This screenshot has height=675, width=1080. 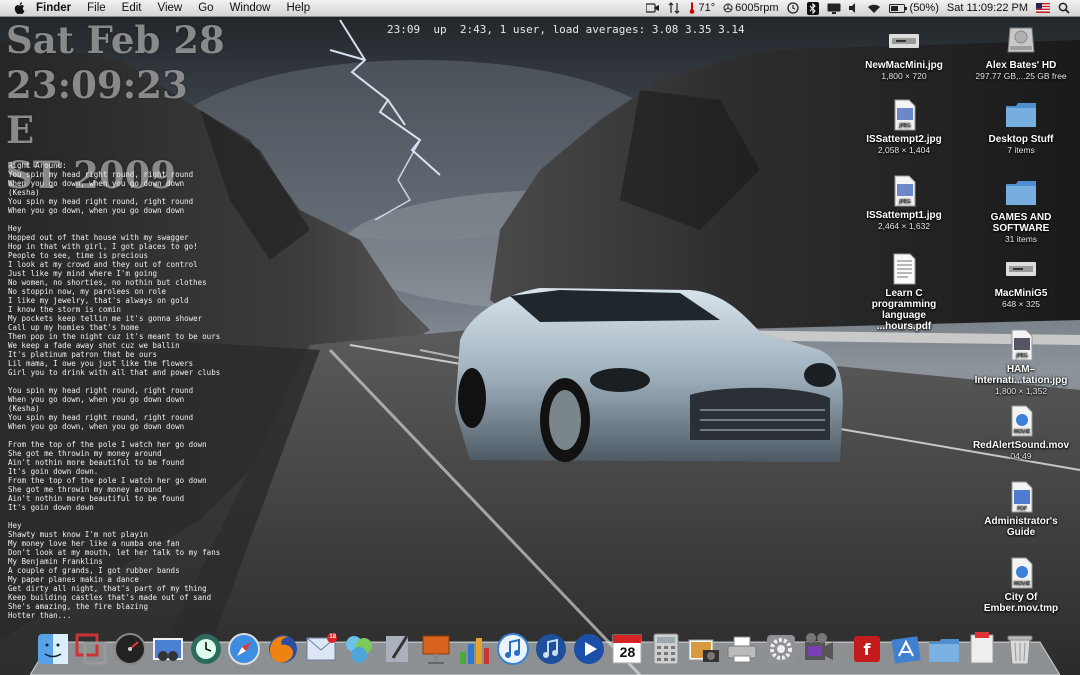 What do you see at coordinates (812, 8) in the screenshot?
I see `bluetooth-icon` at bounding box center [812, 8].